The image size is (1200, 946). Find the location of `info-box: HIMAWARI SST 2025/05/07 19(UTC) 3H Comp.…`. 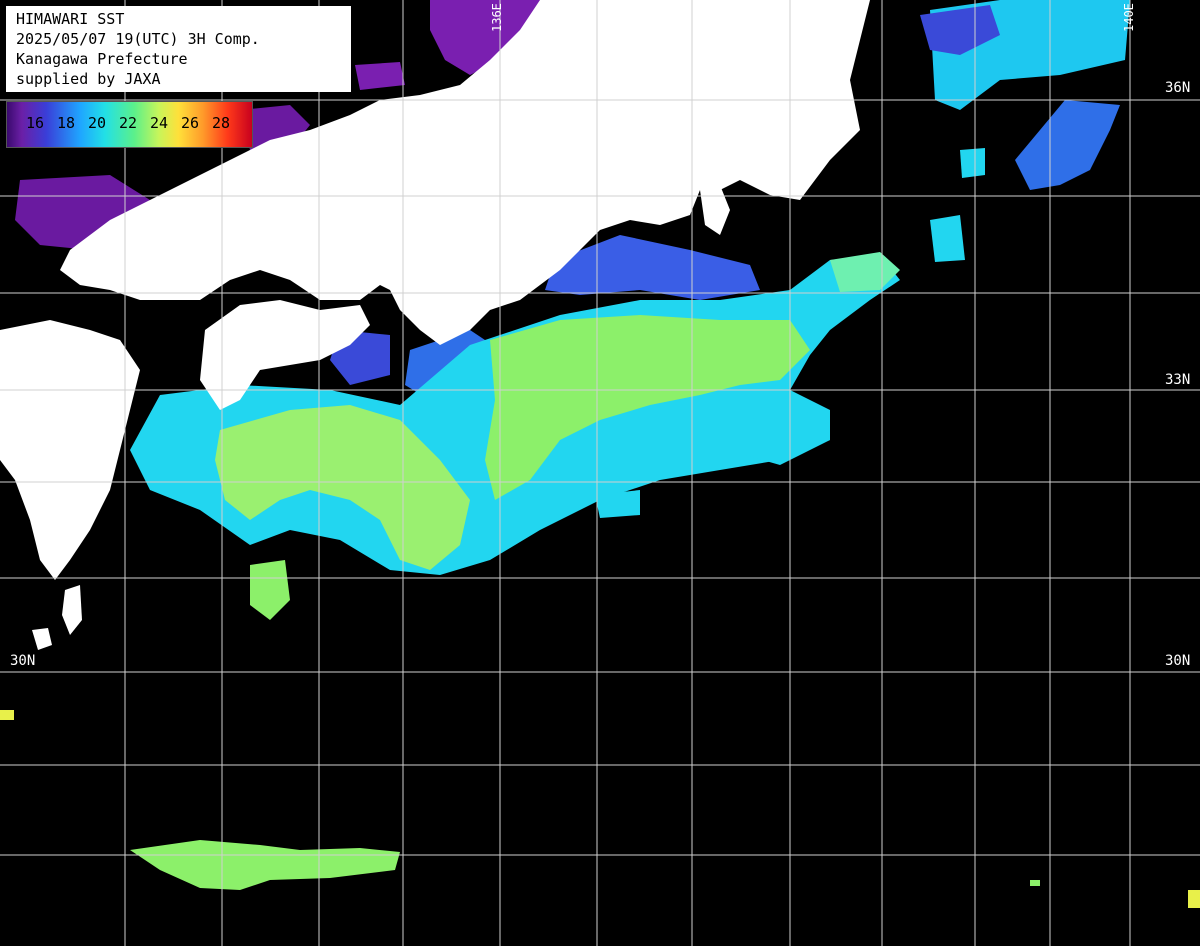

info-box: HIMAWARI SST 2025/05/07 19(UTC) 3H Comp.… is located at coordinates (178, 49).